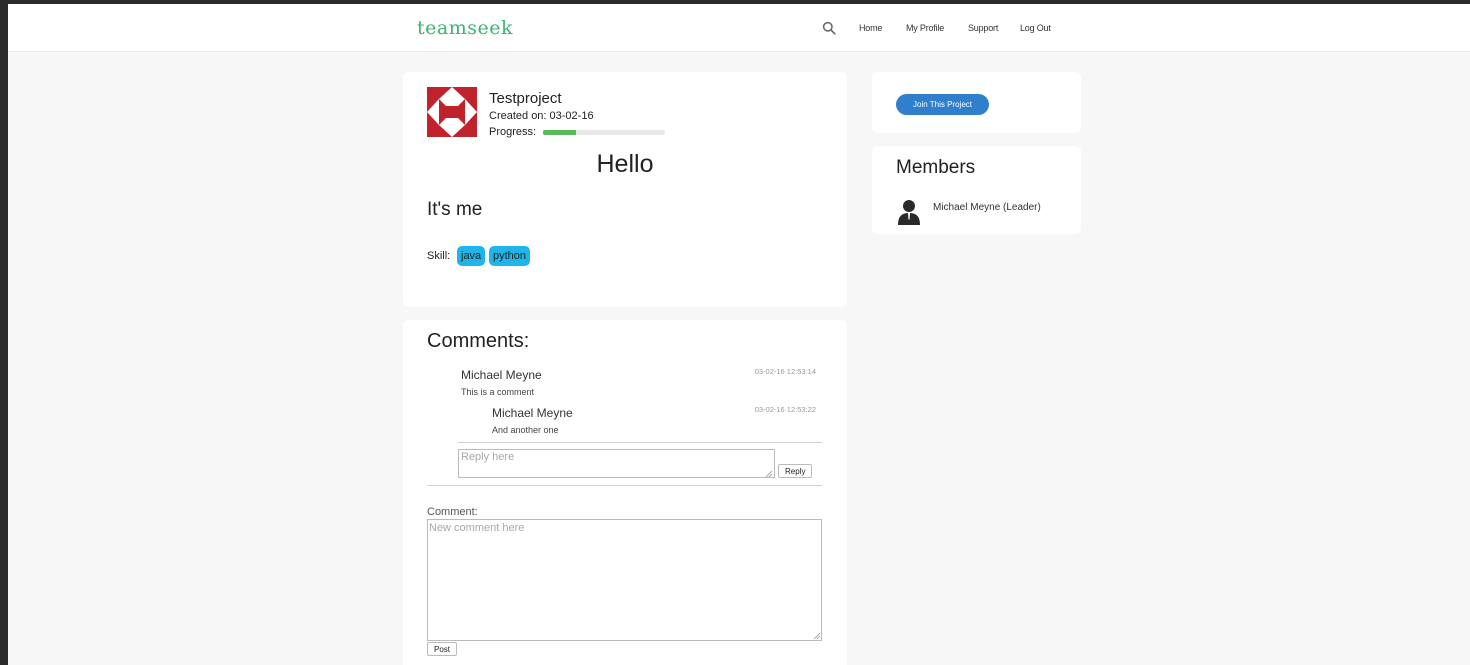 Image resolution: width=1470 pixels, height=665 pixels. What do you see at coordinates (525, 98) in the screenshot?
I see `project-title: Testproject` at bounding box center [525, 98].